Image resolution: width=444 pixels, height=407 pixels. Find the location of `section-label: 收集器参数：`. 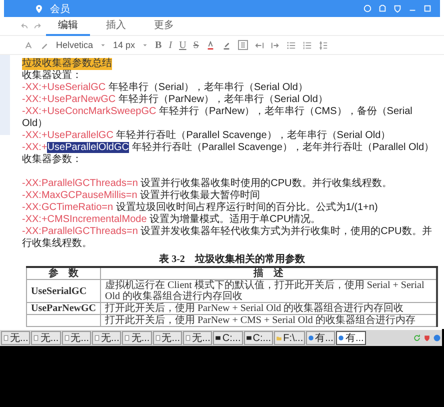

section-label: 收集器参数： is located at coordinates (52, 160).